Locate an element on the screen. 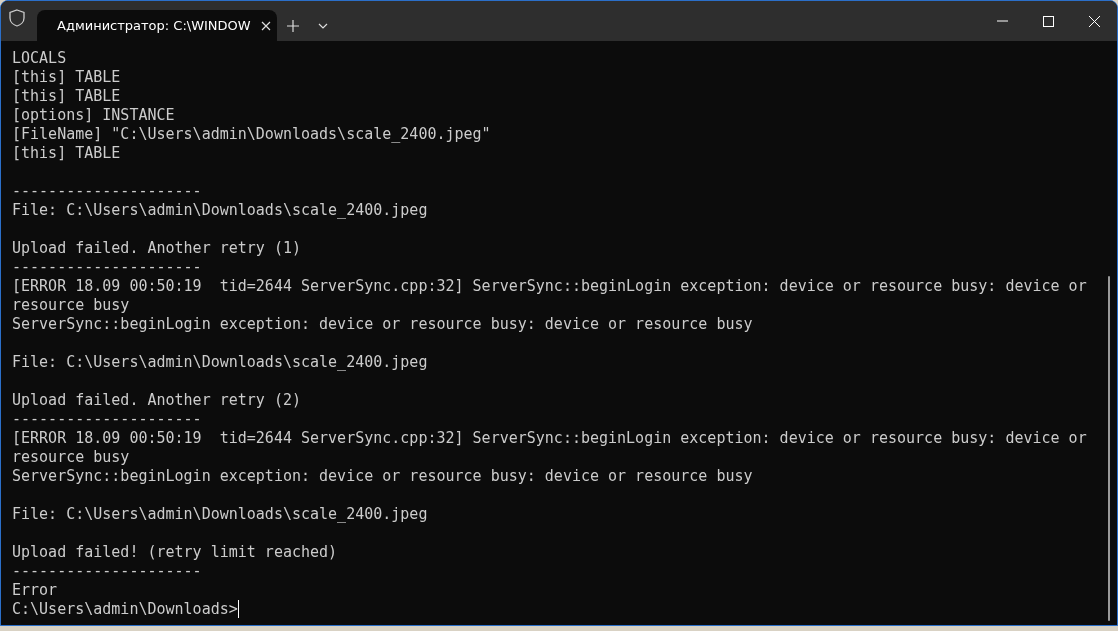 Image resolution: width=1118 pixels, height=631 pixels. chevron-down-icon is located at coordinates (323, 25).